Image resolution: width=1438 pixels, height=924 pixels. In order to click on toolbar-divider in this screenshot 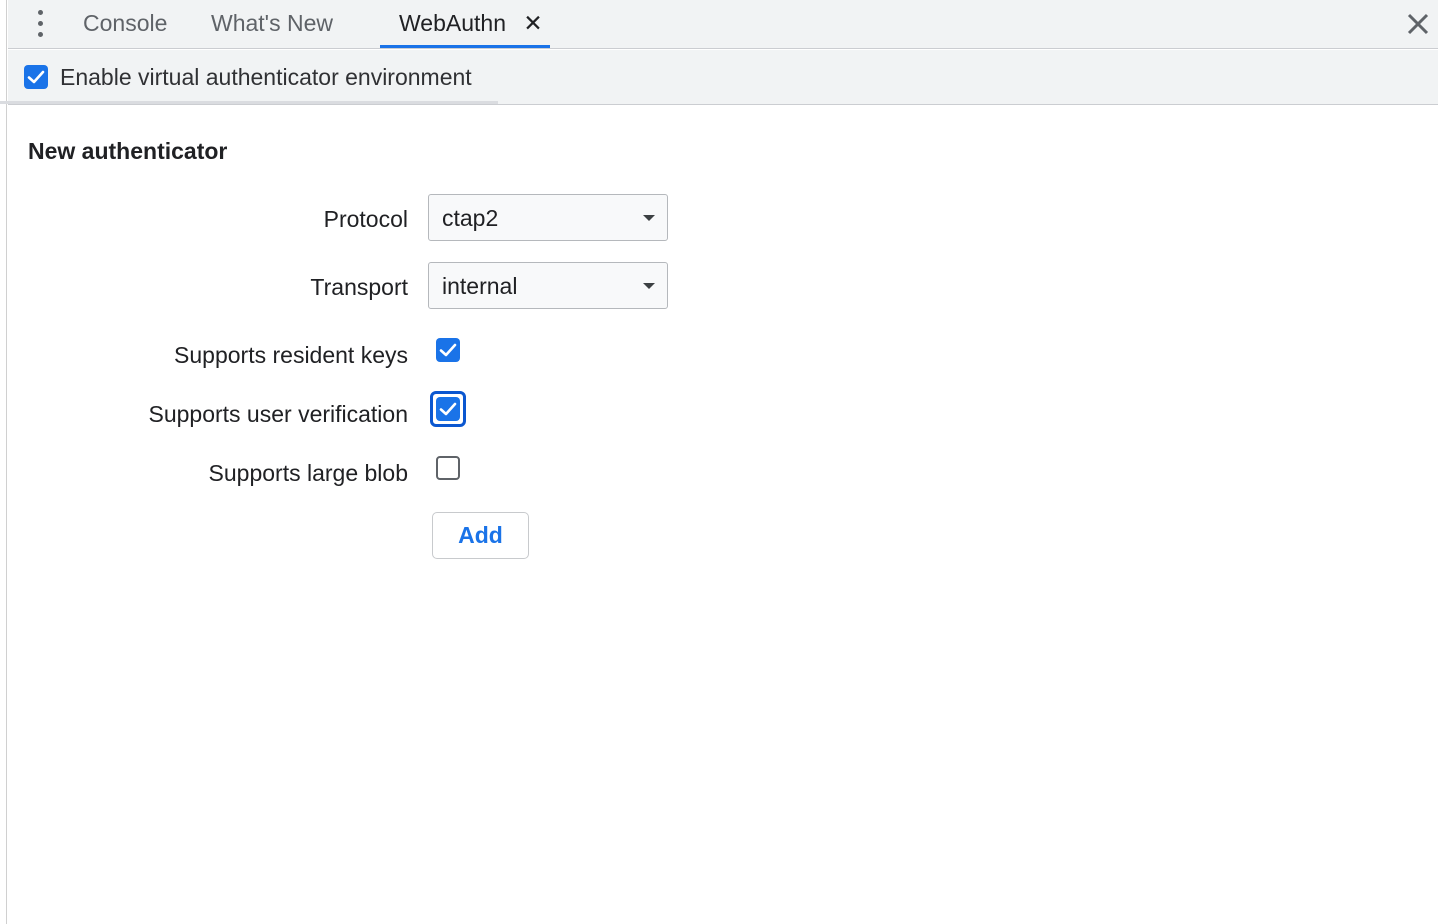, I will do `click(249, 102)`.